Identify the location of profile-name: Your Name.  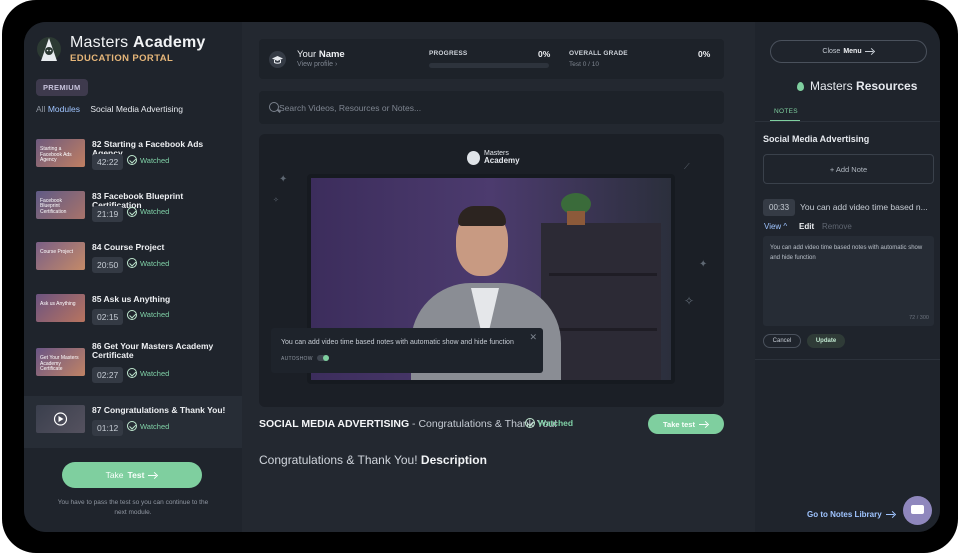
(321, 54).